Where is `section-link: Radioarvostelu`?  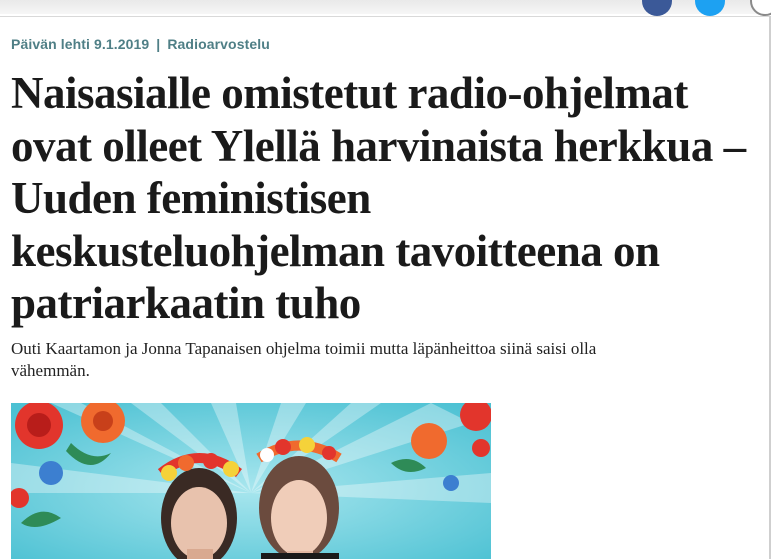 section-link: Radioarvostelu is located at coordinates (218, 44).